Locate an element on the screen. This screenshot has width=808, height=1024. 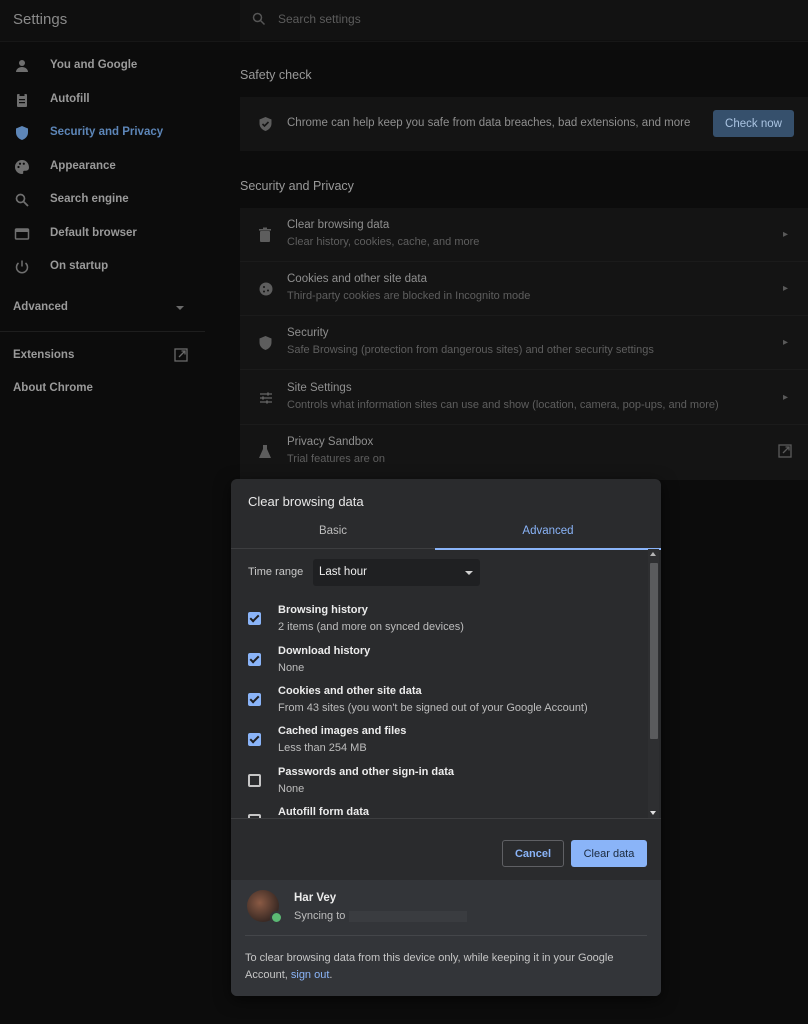
option-title: Browsing history is located at coordinates (323, 610).